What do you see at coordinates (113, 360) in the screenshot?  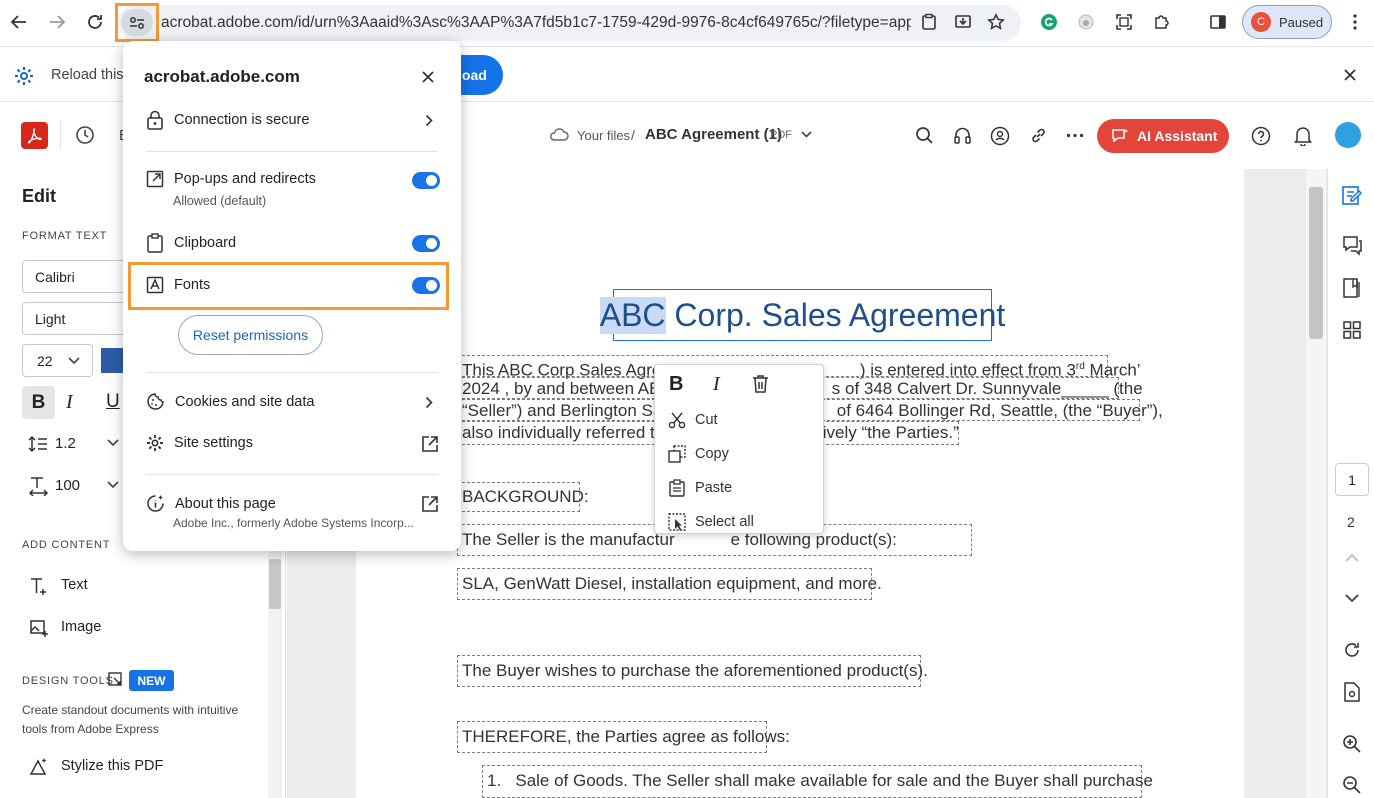 I see `text-color-swatch` at bounding box center [113, 360].